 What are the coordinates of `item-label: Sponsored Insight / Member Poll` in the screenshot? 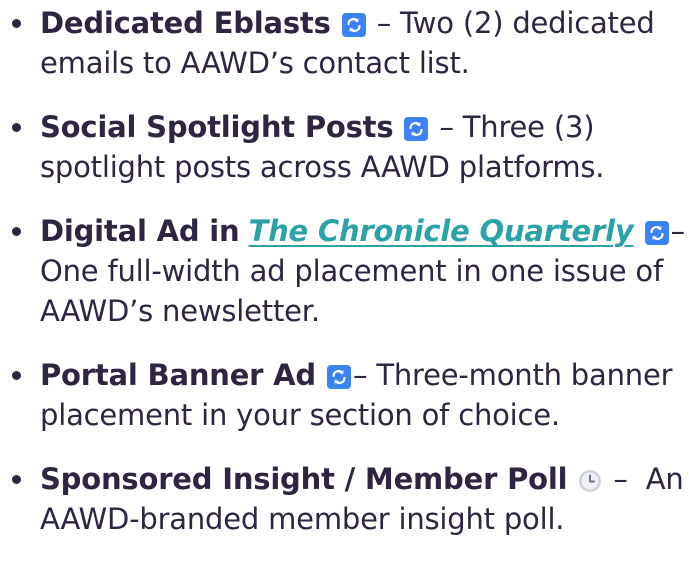 It's located at (304, 479).